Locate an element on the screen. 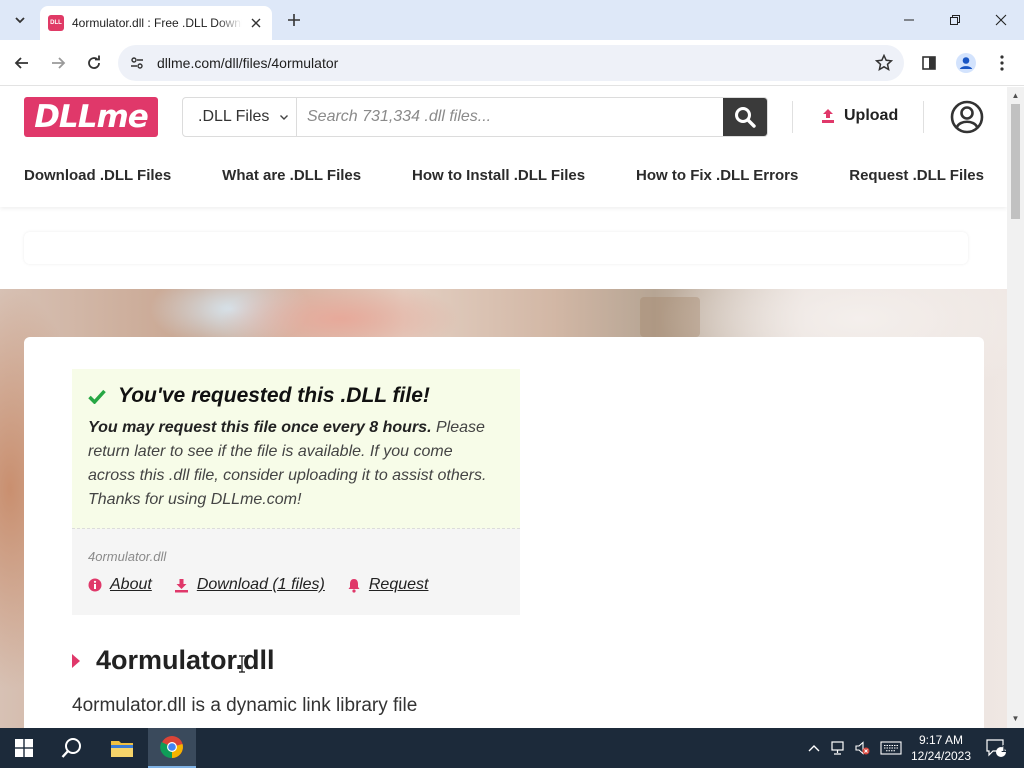 The image size is (1024, 768). network-button is located at coordinates (838, 748).